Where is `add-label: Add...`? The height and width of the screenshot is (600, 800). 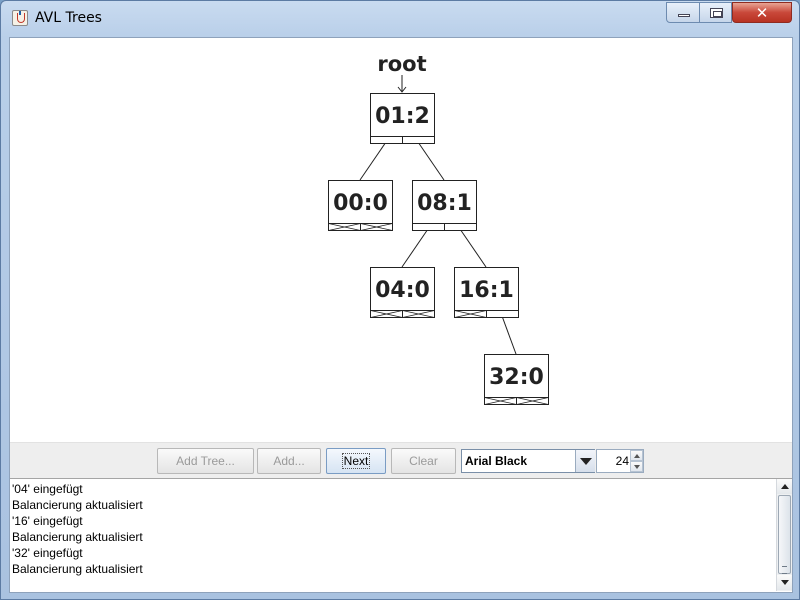
add-label: Add... is located at coordinates (289, 461).